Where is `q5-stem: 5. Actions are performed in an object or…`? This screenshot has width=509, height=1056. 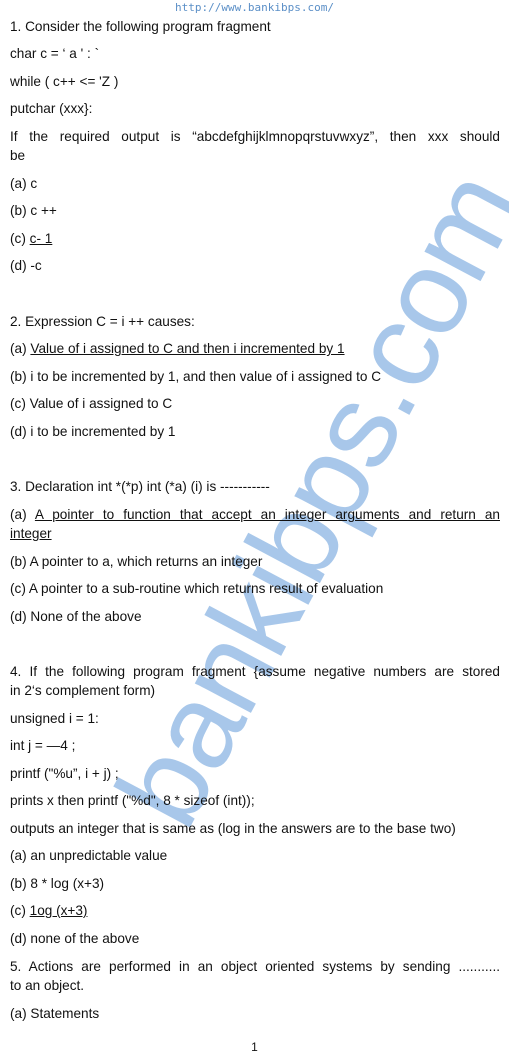
q5-stem: 5. Actions are performed in an object or… is located at coordinates (255, 966).